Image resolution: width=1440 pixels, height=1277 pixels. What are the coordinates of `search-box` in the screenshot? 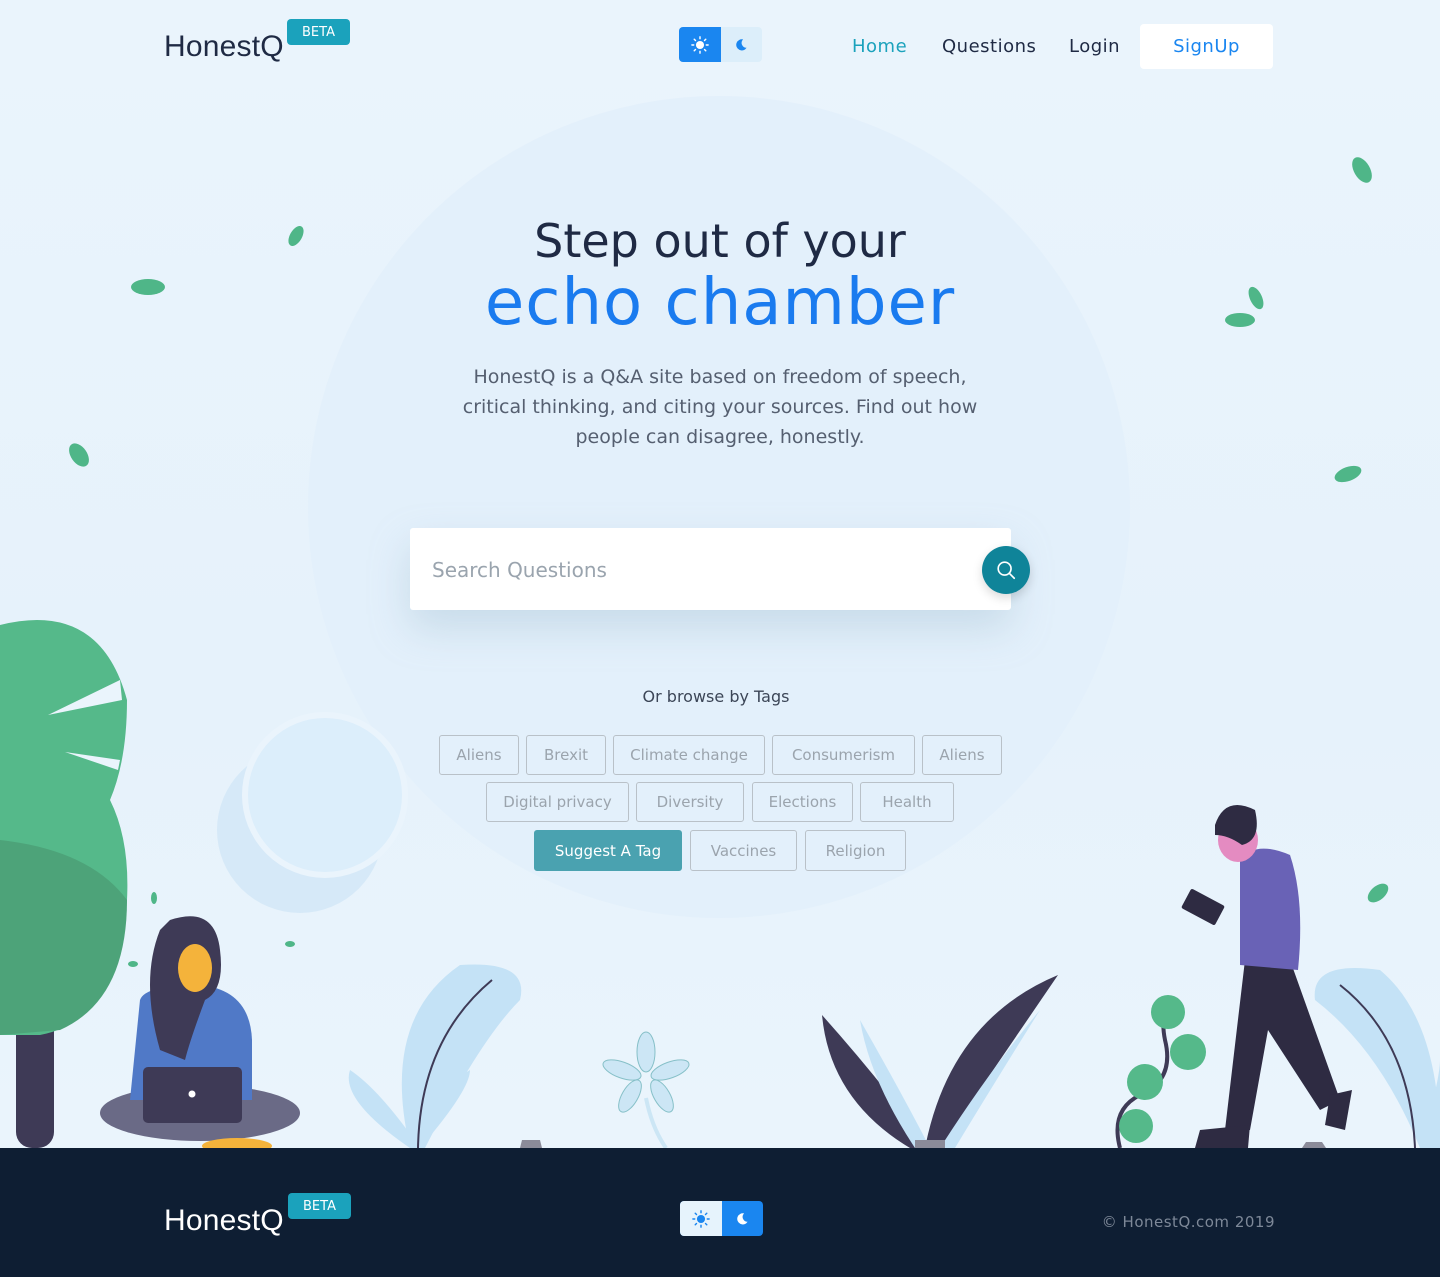 It's located at (710, 569).